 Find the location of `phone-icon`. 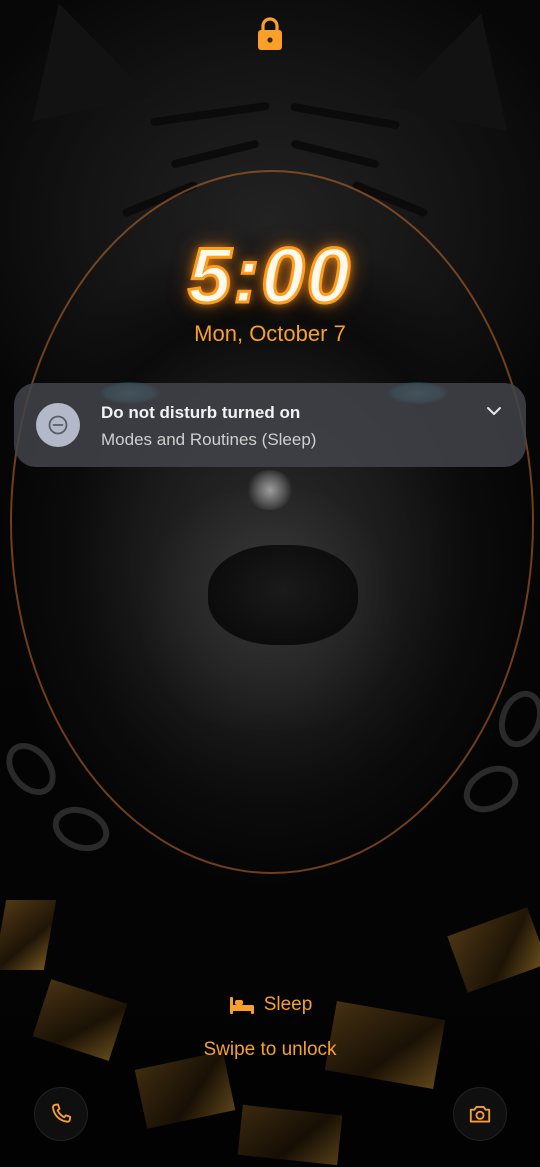

phone-icon is located at coordinates (62, 1113).